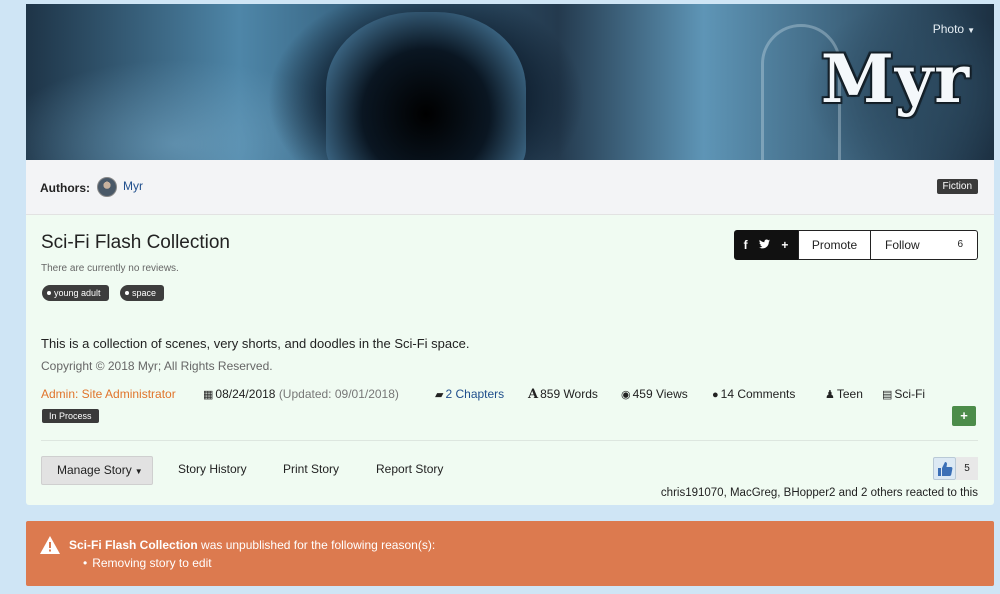  I want to click on print-story-link: Print Story, so click(311, 469).